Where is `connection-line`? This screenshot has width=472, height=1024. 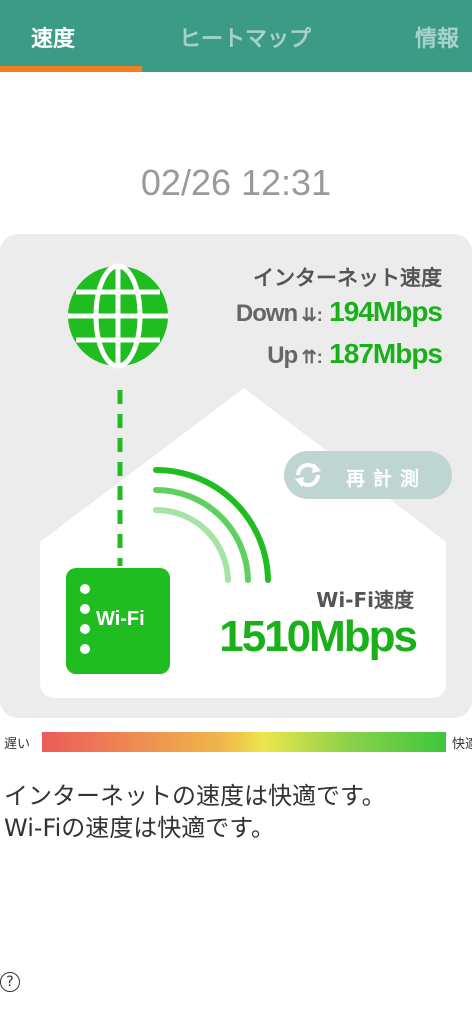
connection-line is located at coordinates (120, 478).